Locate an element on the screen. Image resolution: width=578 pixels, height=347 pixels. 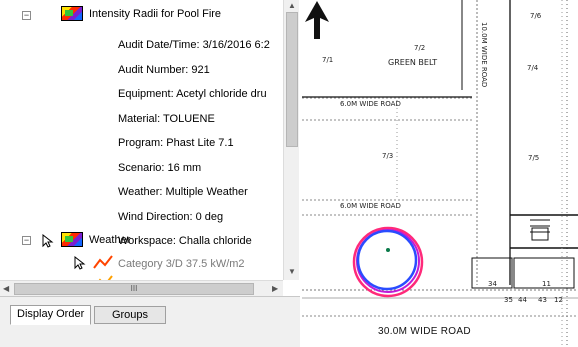
detail-audit-date: Audit Date/Time: 3/16/2016 6:2 is located at coordinates (194, 45).